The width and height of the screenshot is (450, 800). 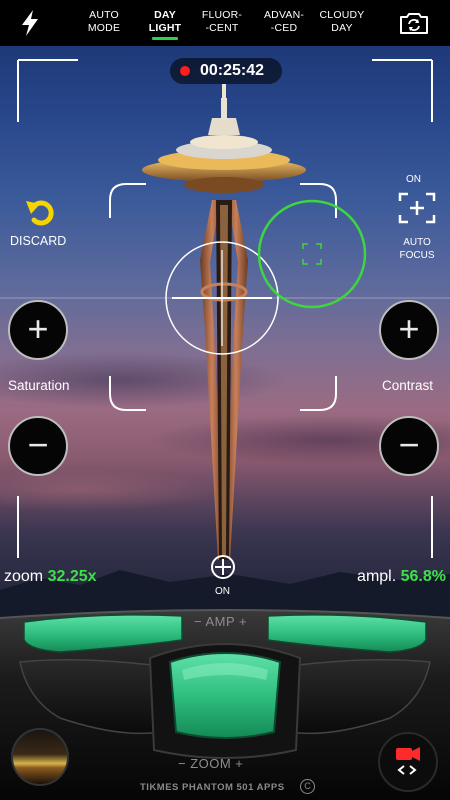 I want to click on zoom-readout: zoom 32.25x, so click(x=50, y=577).